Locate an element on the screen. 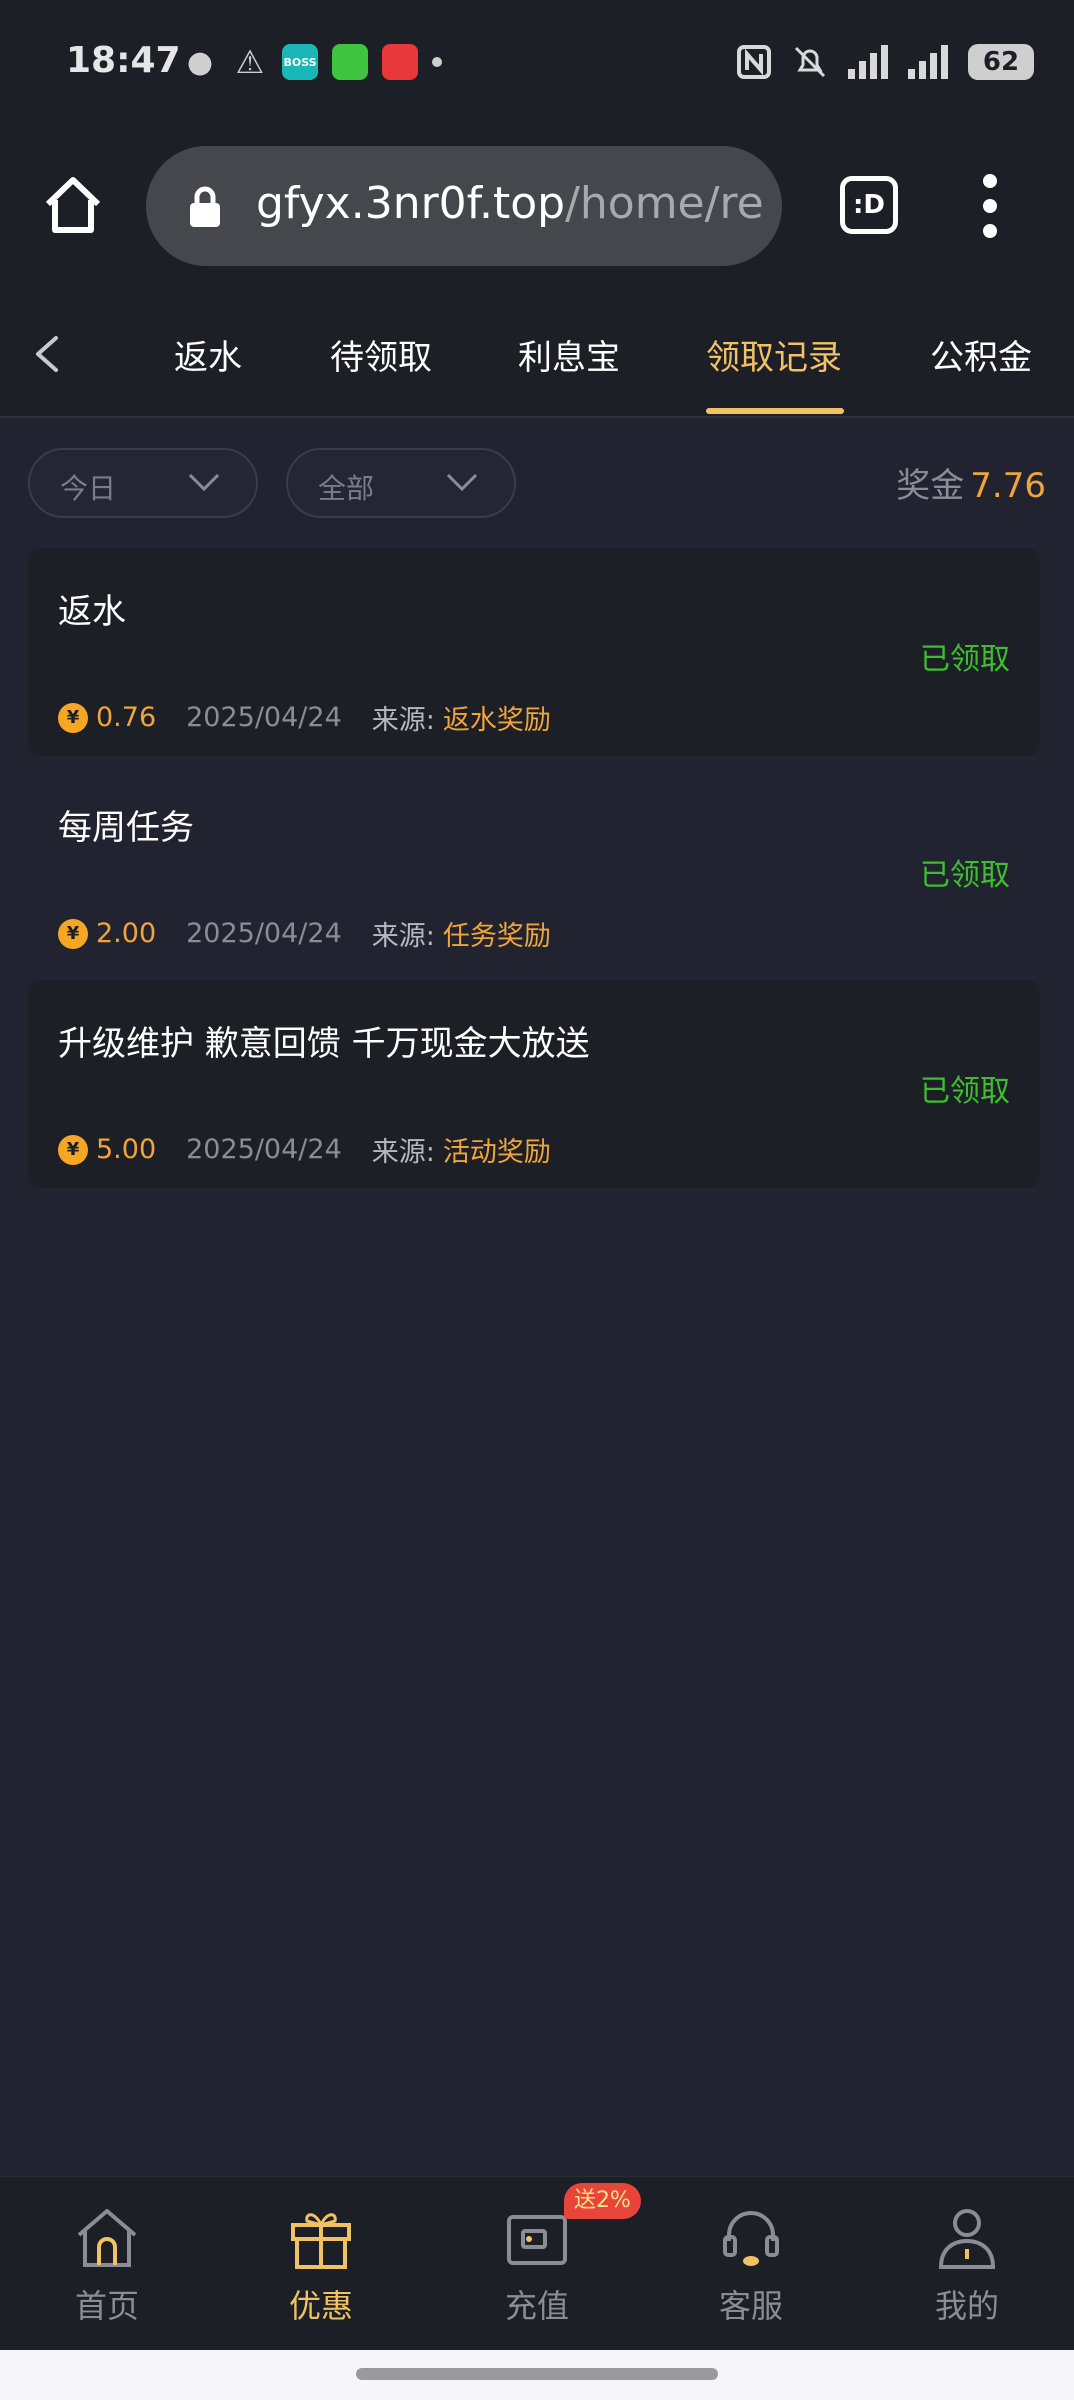  more-menu-icon is located at coordinates (990, 206).